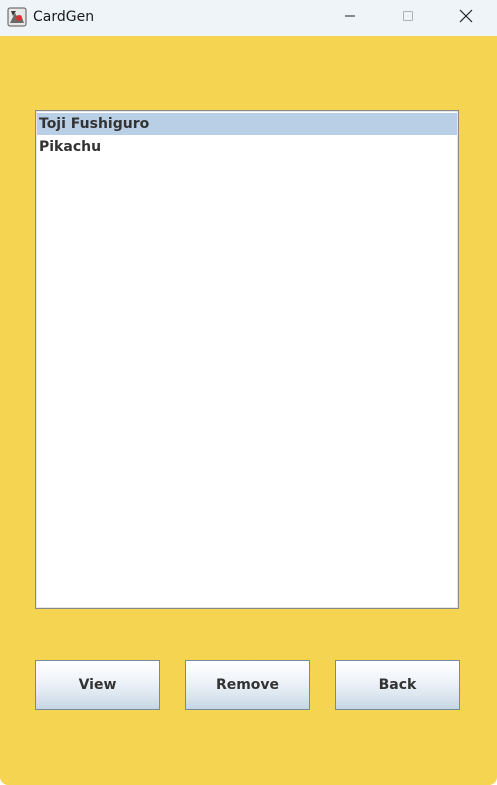  Describe the element at coordinates (247, 124) in the screenshot. I see `list-item: Toji Fushiguro` at that location.